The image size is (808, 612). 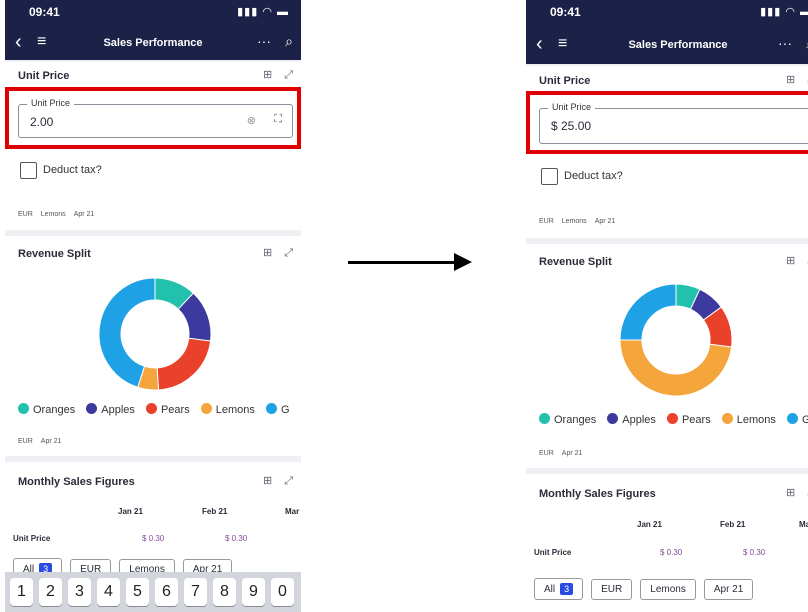 What do you see at coordinates (676, 368) in the screenshot?
I see `donut-slice-lemons` at bounding box center [676, 368].